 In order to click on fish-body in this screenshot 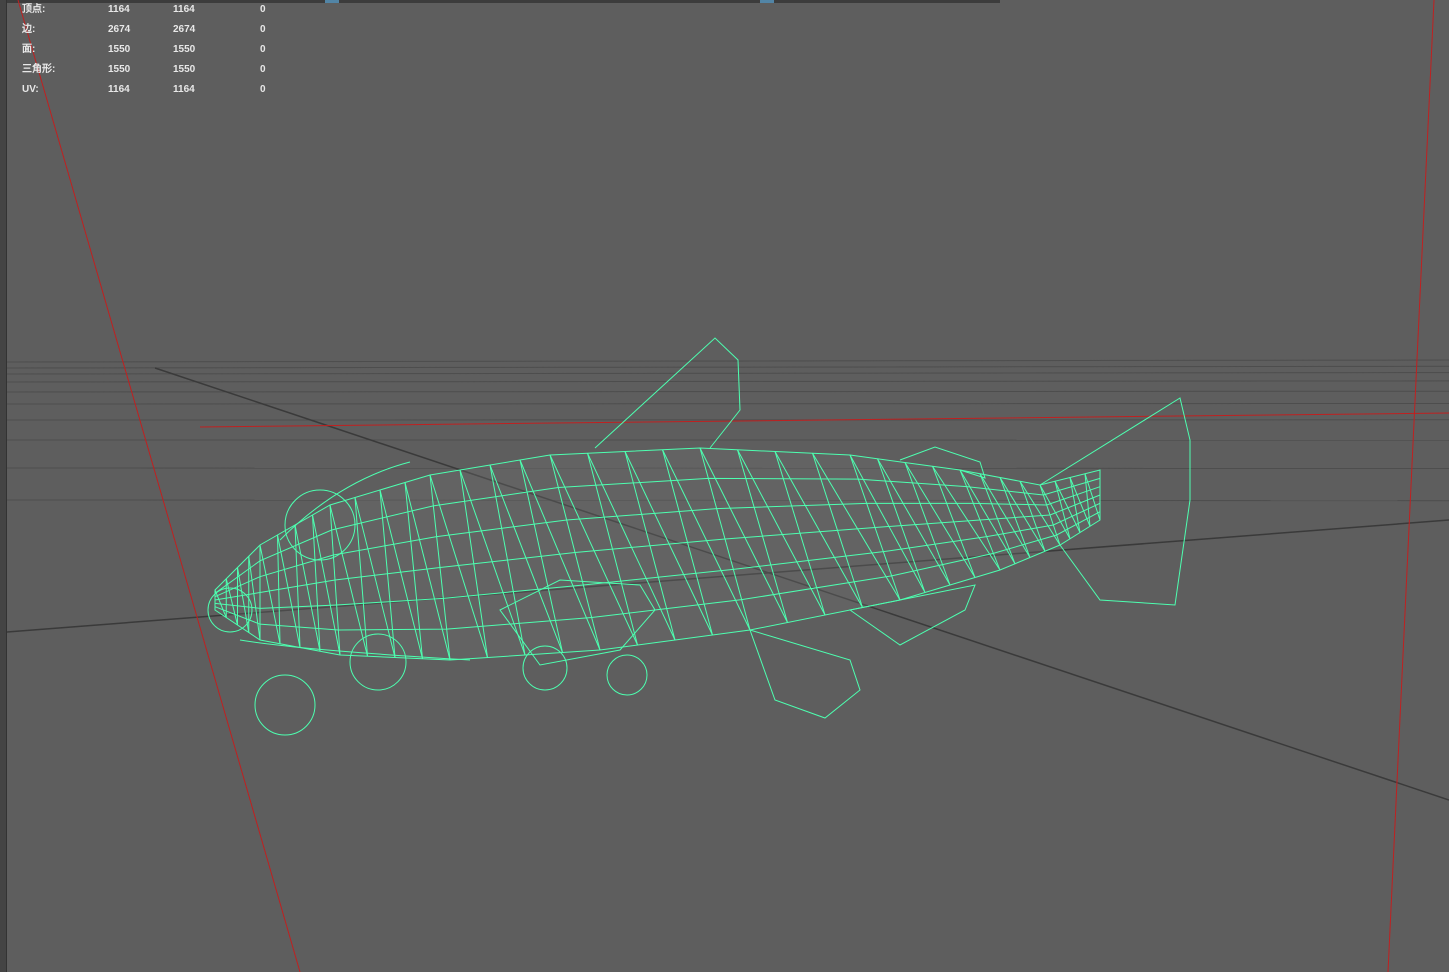, I will do `click(657, 554)`.